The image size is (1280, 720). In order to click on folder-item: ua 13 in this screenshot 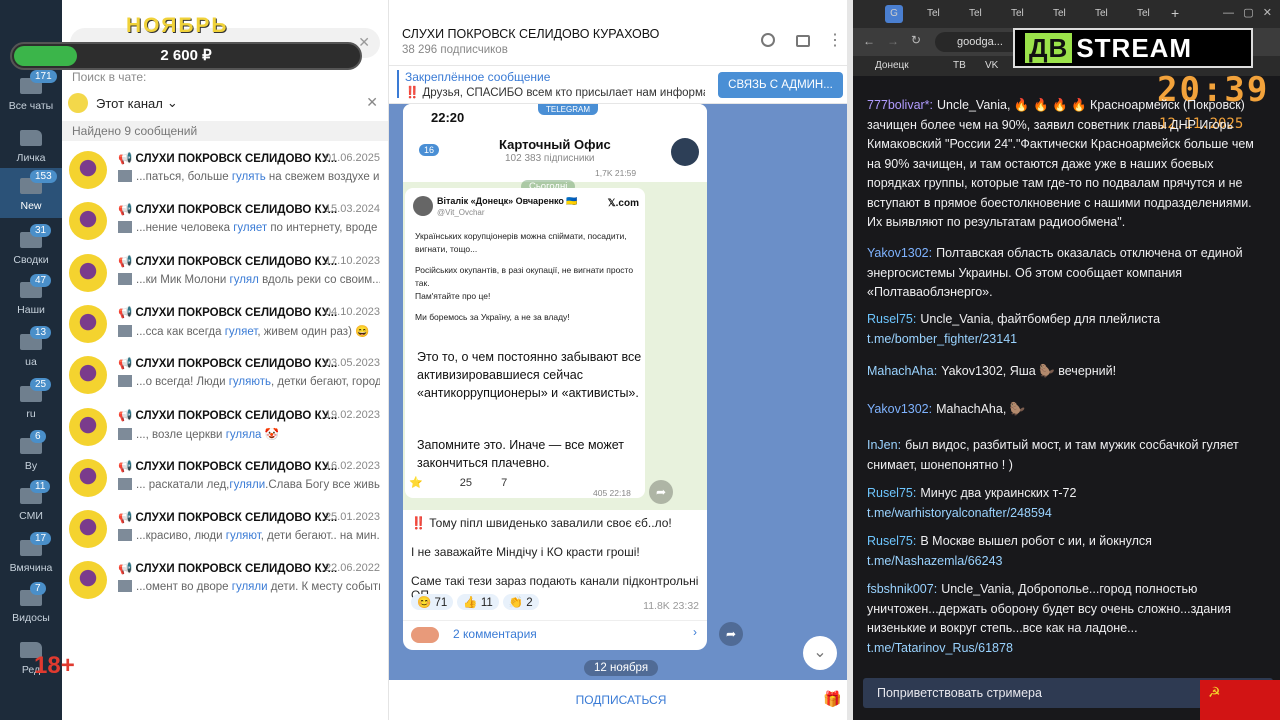, I will do `click(31, 347)`.